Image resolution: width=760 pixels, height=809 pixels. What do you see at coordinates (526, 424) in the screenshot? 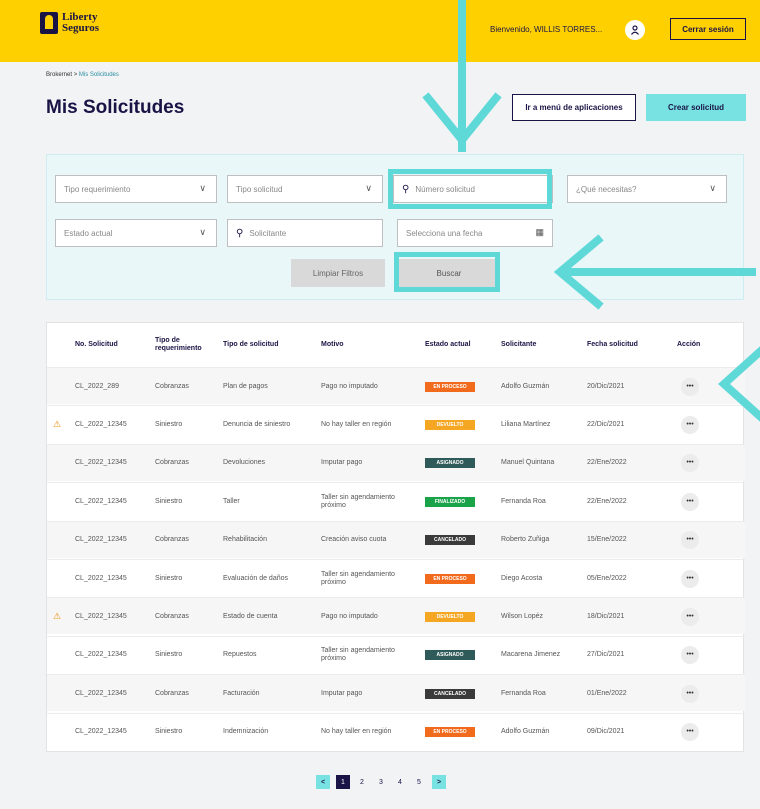
I see `cell-solicitante: Liliana Martínez` at bounding box center [526, 424].